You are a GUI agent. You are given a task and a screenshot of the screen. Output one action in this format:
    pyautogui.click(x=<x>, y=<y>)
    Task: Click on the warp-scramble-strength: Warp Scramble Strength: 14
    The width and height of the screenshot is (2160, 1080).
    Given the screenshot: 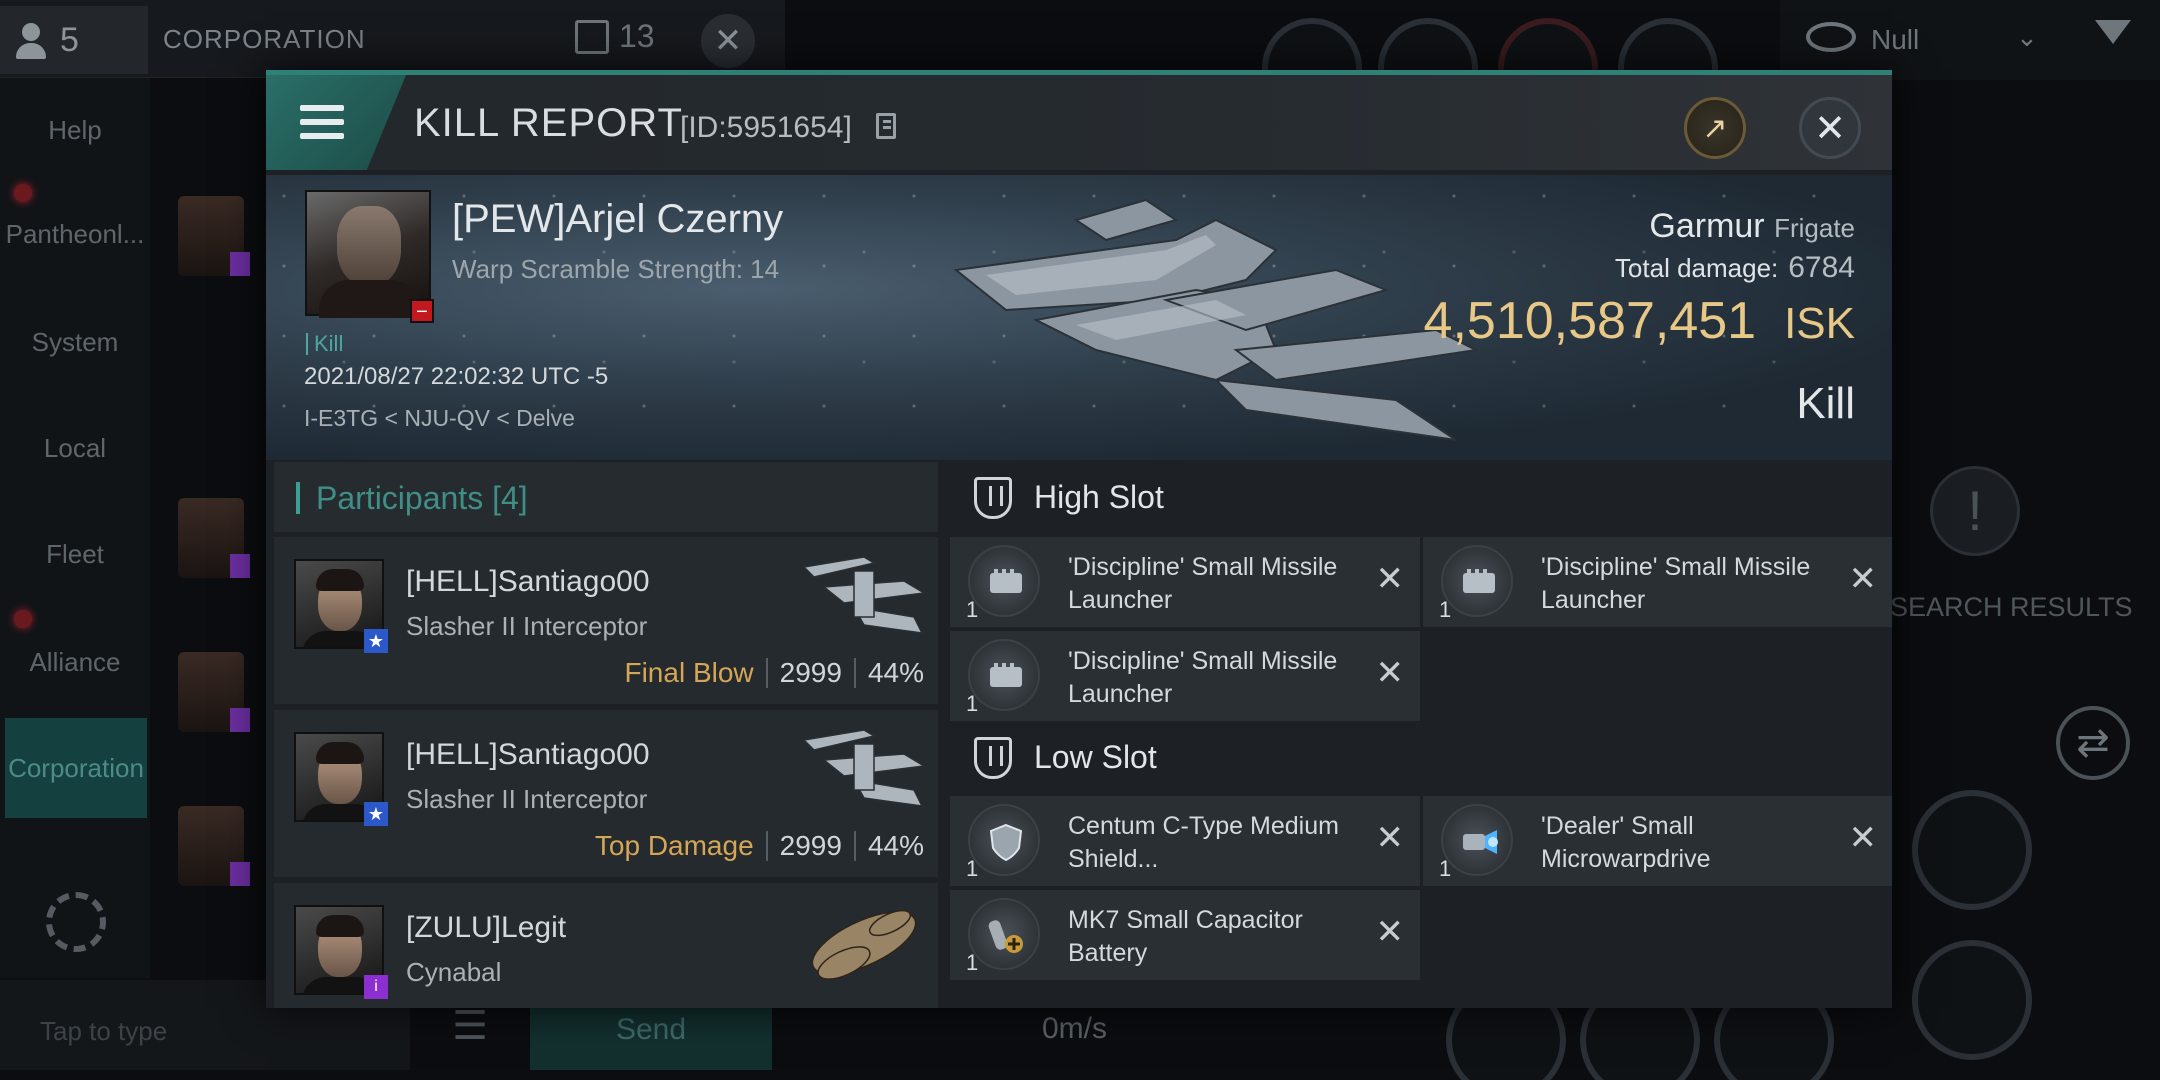 What is the action you would take?
    pyautogui.click(x=616, y=269)
    